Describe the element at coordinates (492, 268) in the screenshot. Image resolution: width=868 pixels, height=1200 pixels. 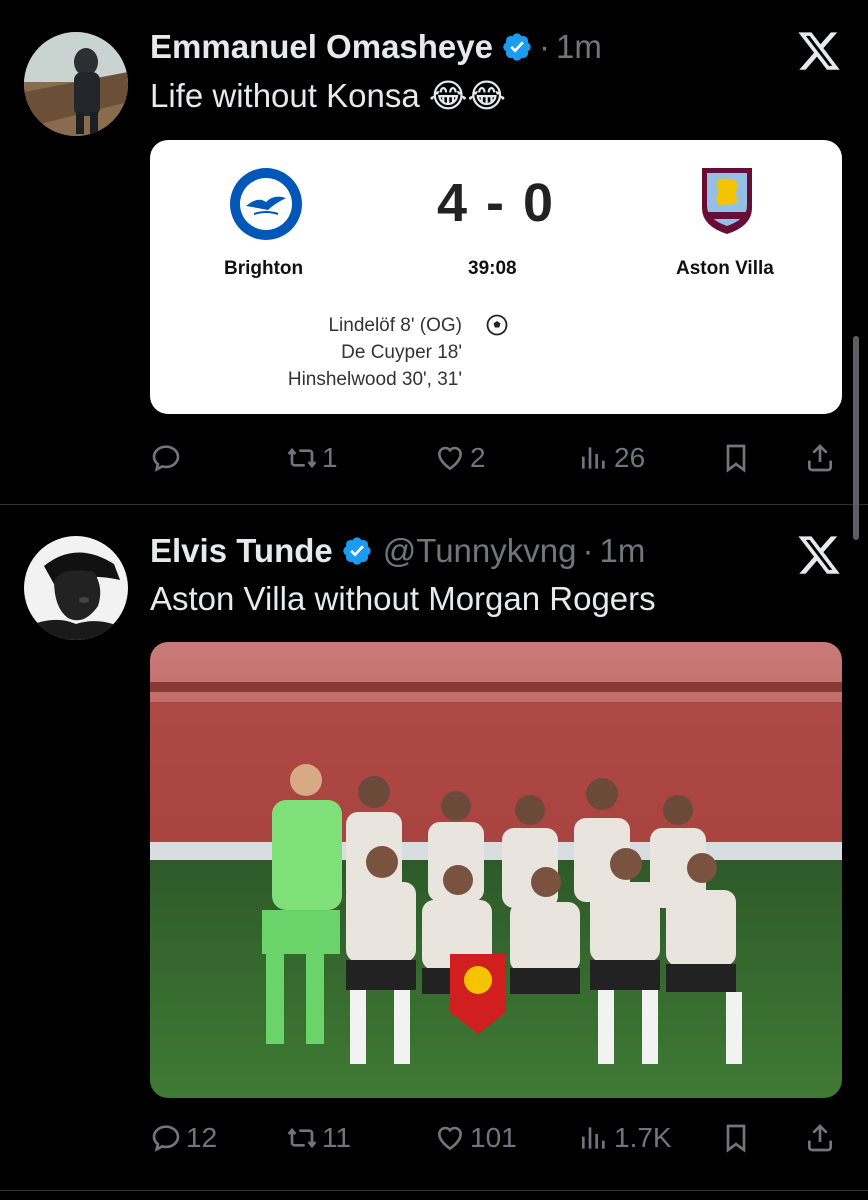
I see `match-clock: 39:08` at that location.